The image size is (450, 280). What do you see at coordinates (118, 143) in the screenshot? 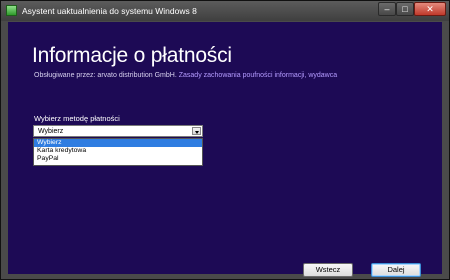
I see `option-wybierz: Wybierz` at bounding box center [118, 143].